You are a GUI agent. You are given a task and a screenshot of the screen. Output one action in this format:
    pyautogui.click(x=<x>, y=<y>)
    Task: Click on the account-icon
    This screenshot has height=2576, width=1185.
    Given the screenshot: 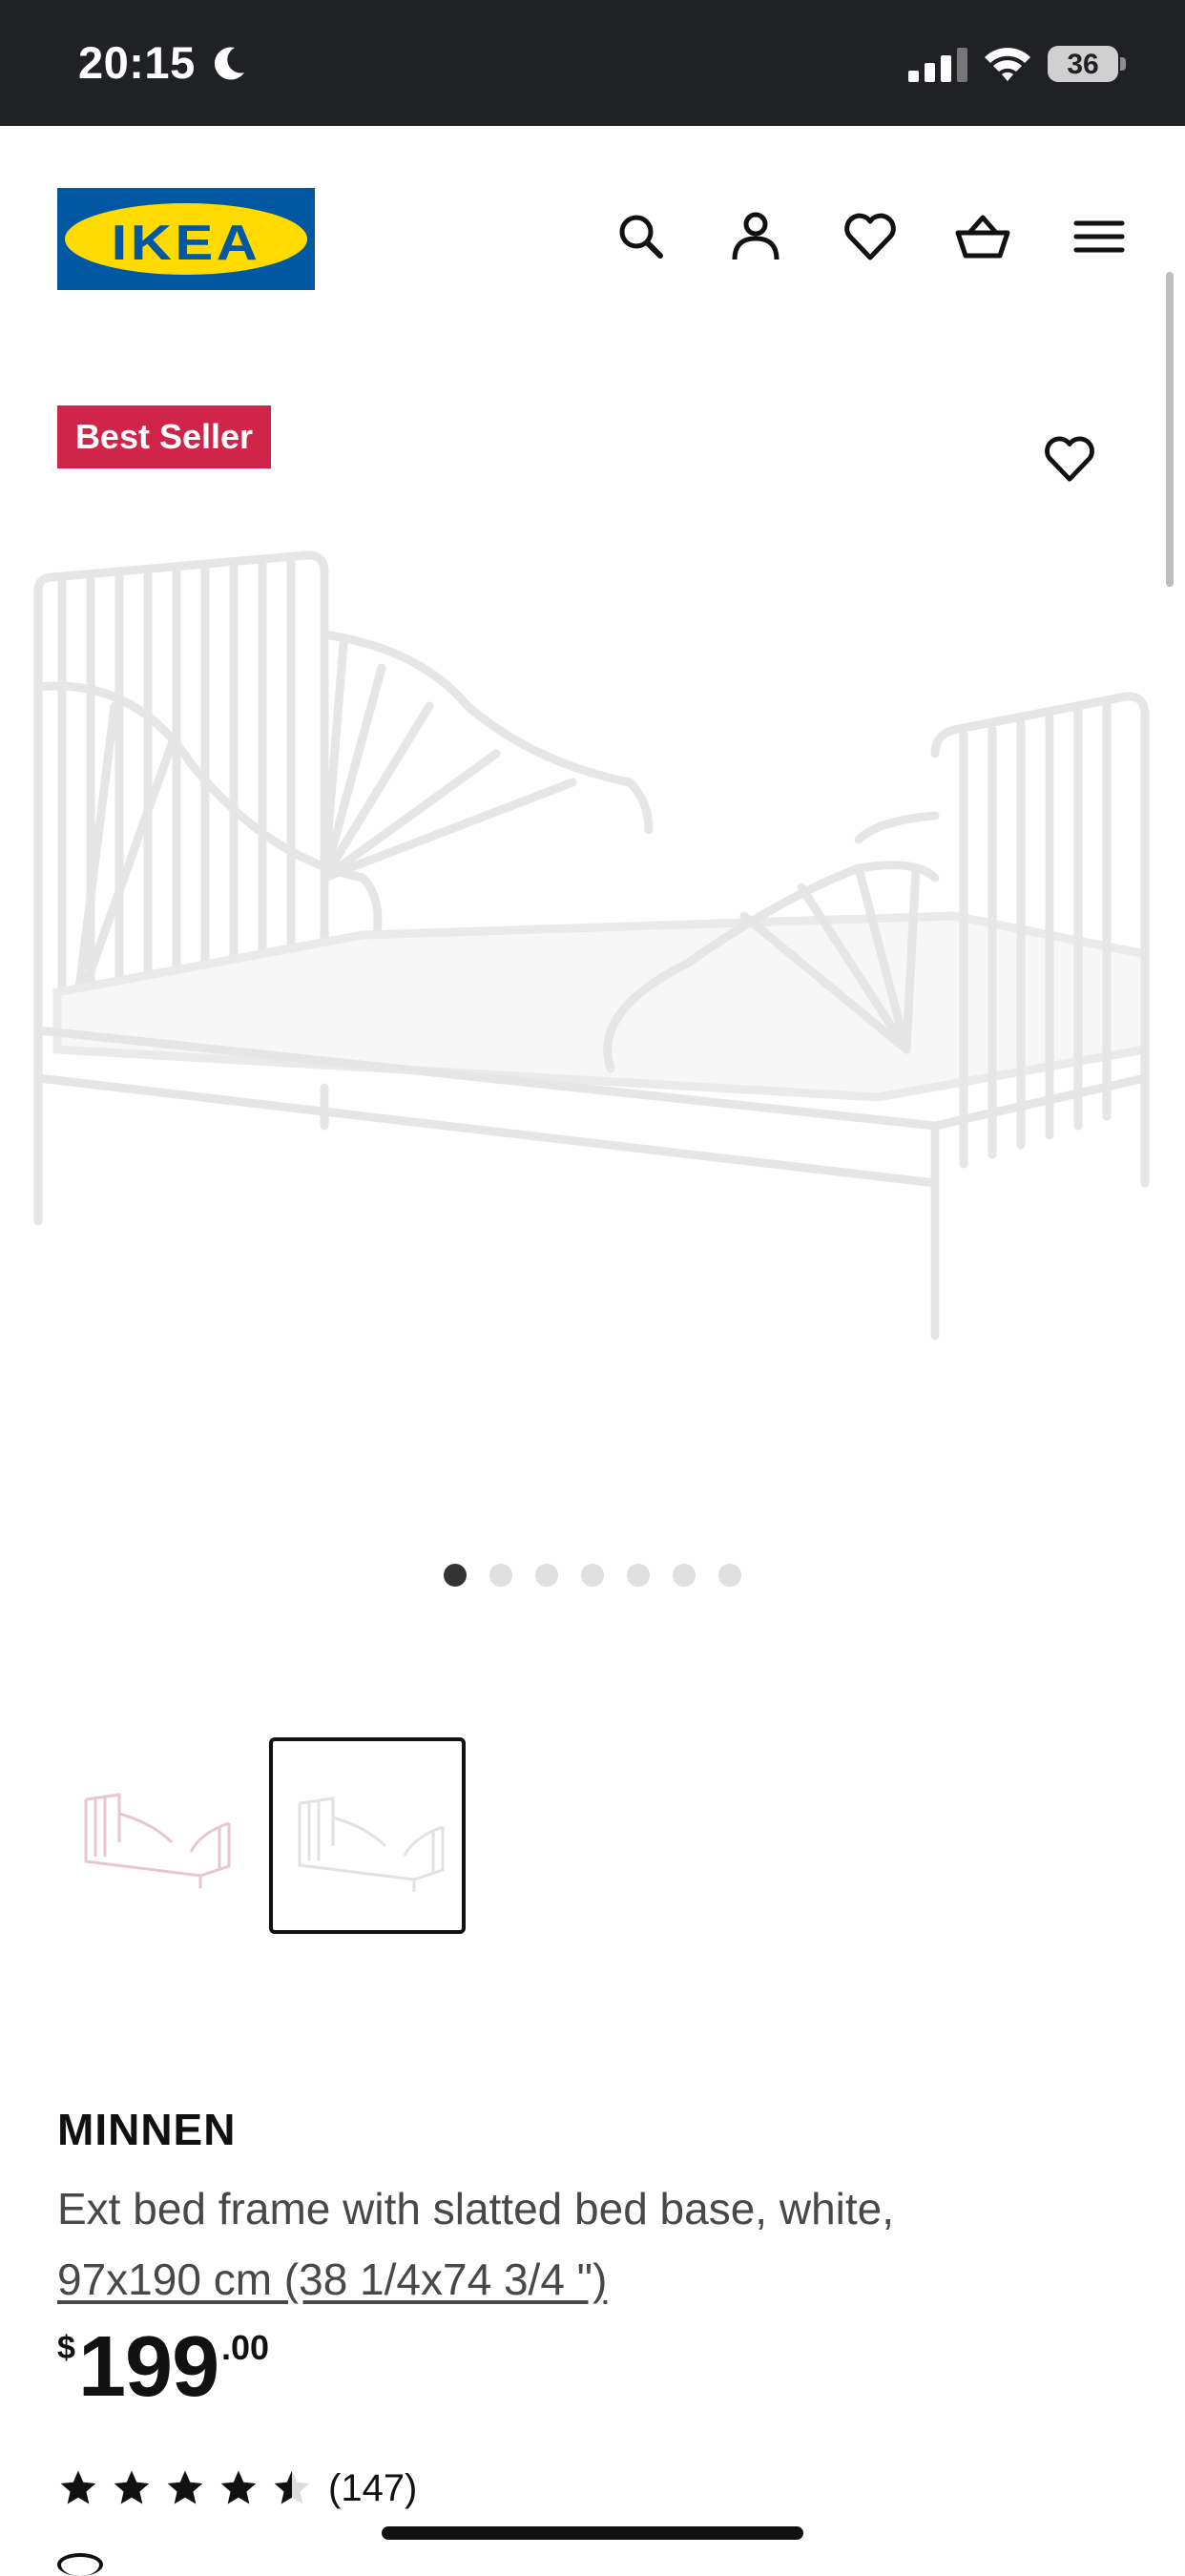 What is the action you would take?
    pyautogui.click(x=755, y=236)
    